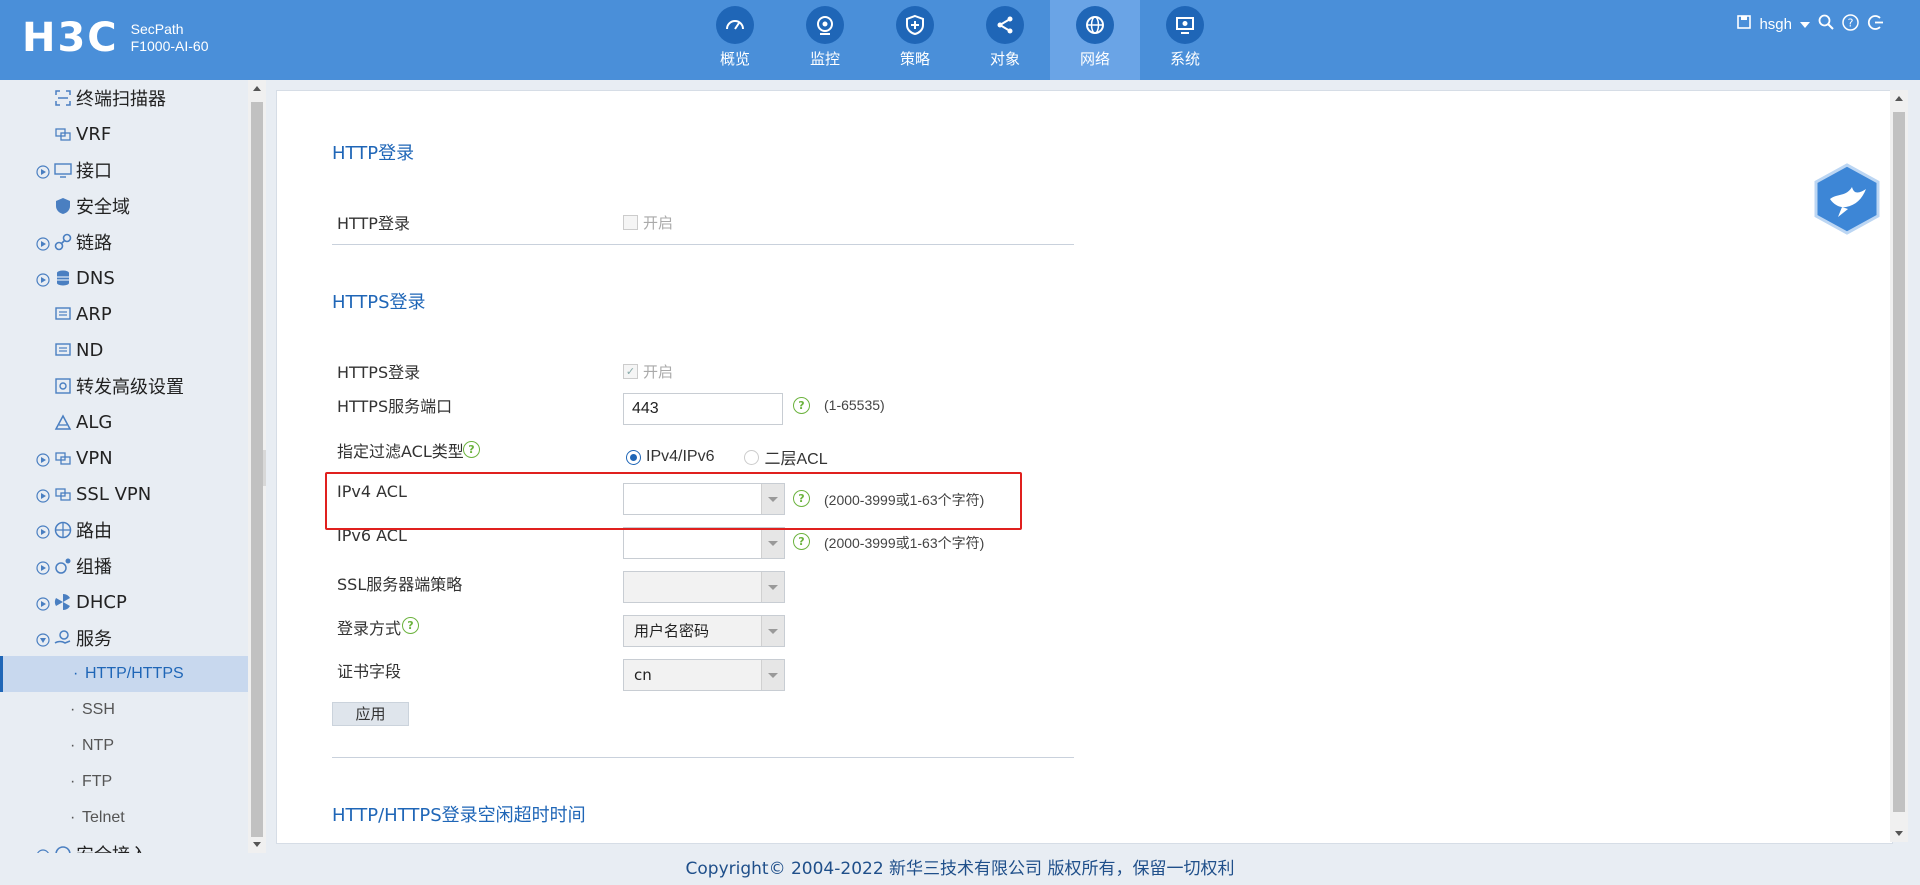 Image resolution: width=1920 pixels, height=885 pixels. I want to click on checkbox-unchecked-icon, so click(630, 222).